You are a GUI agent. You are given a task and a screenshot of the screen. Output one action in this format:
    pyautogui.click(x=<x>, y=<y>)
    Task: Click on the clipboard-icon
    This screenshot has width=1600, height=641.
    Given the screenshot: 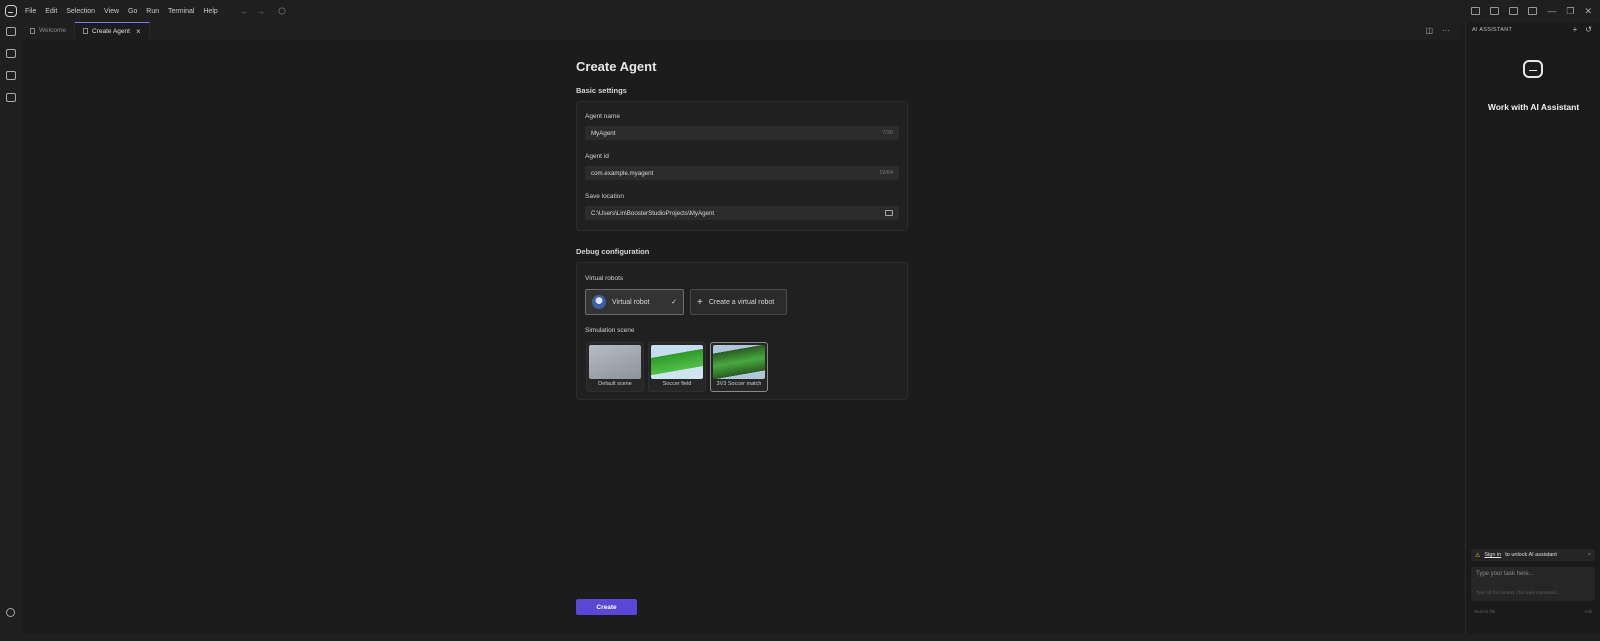 What is the action you would take?
    pyautogui.click(x=11, y=75)
    